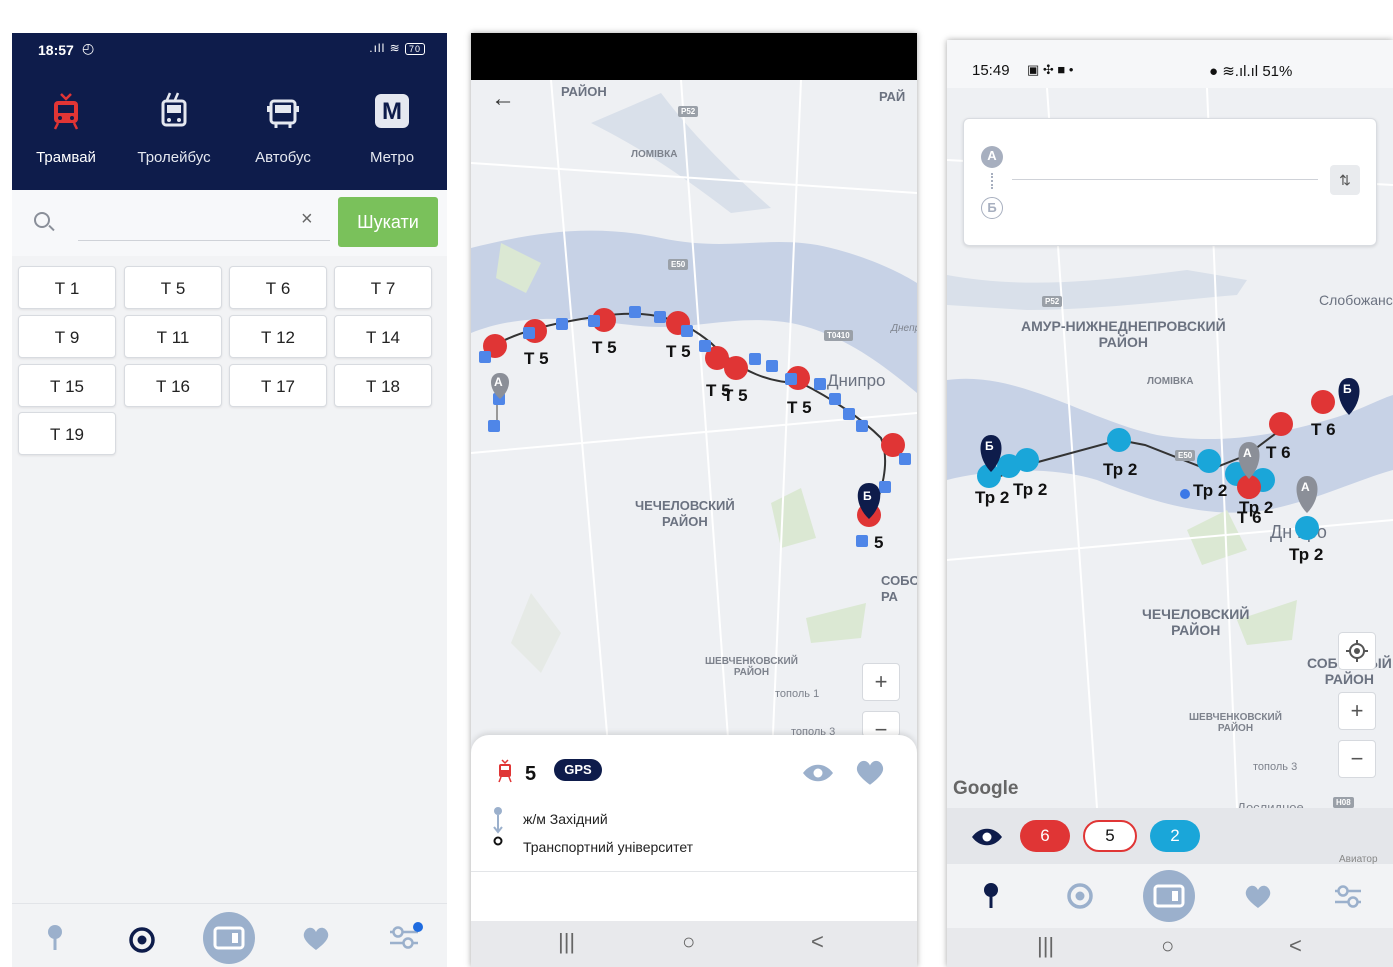 The width and height of the screenshot is (1393, 967). Describe the element at coordinates (392, 111) in the screenshot. I see `metro-icon: M` at that location.